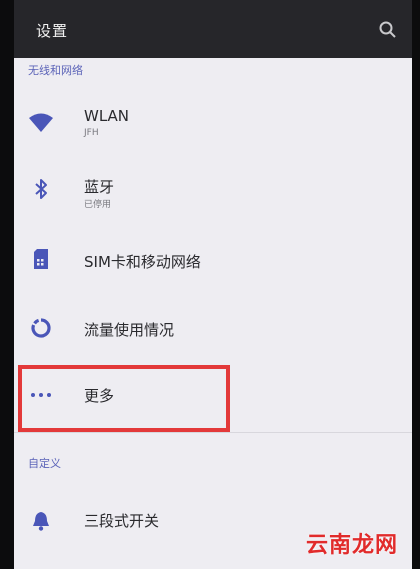  I want to click on bell-icon, so click(41, 521).